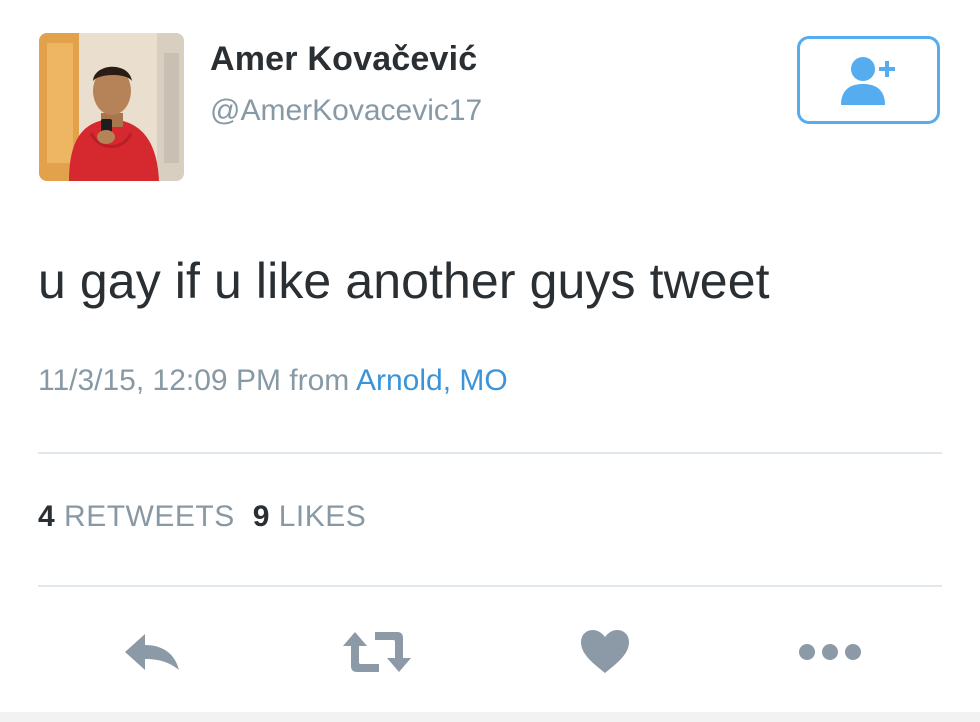 This screenshot has width=980, height=722. What do you see at coordinates (404, 281) in the screenshot?
I see `tweet-text: u gay if u like another guys tweet` at bounding box center [404, 281].